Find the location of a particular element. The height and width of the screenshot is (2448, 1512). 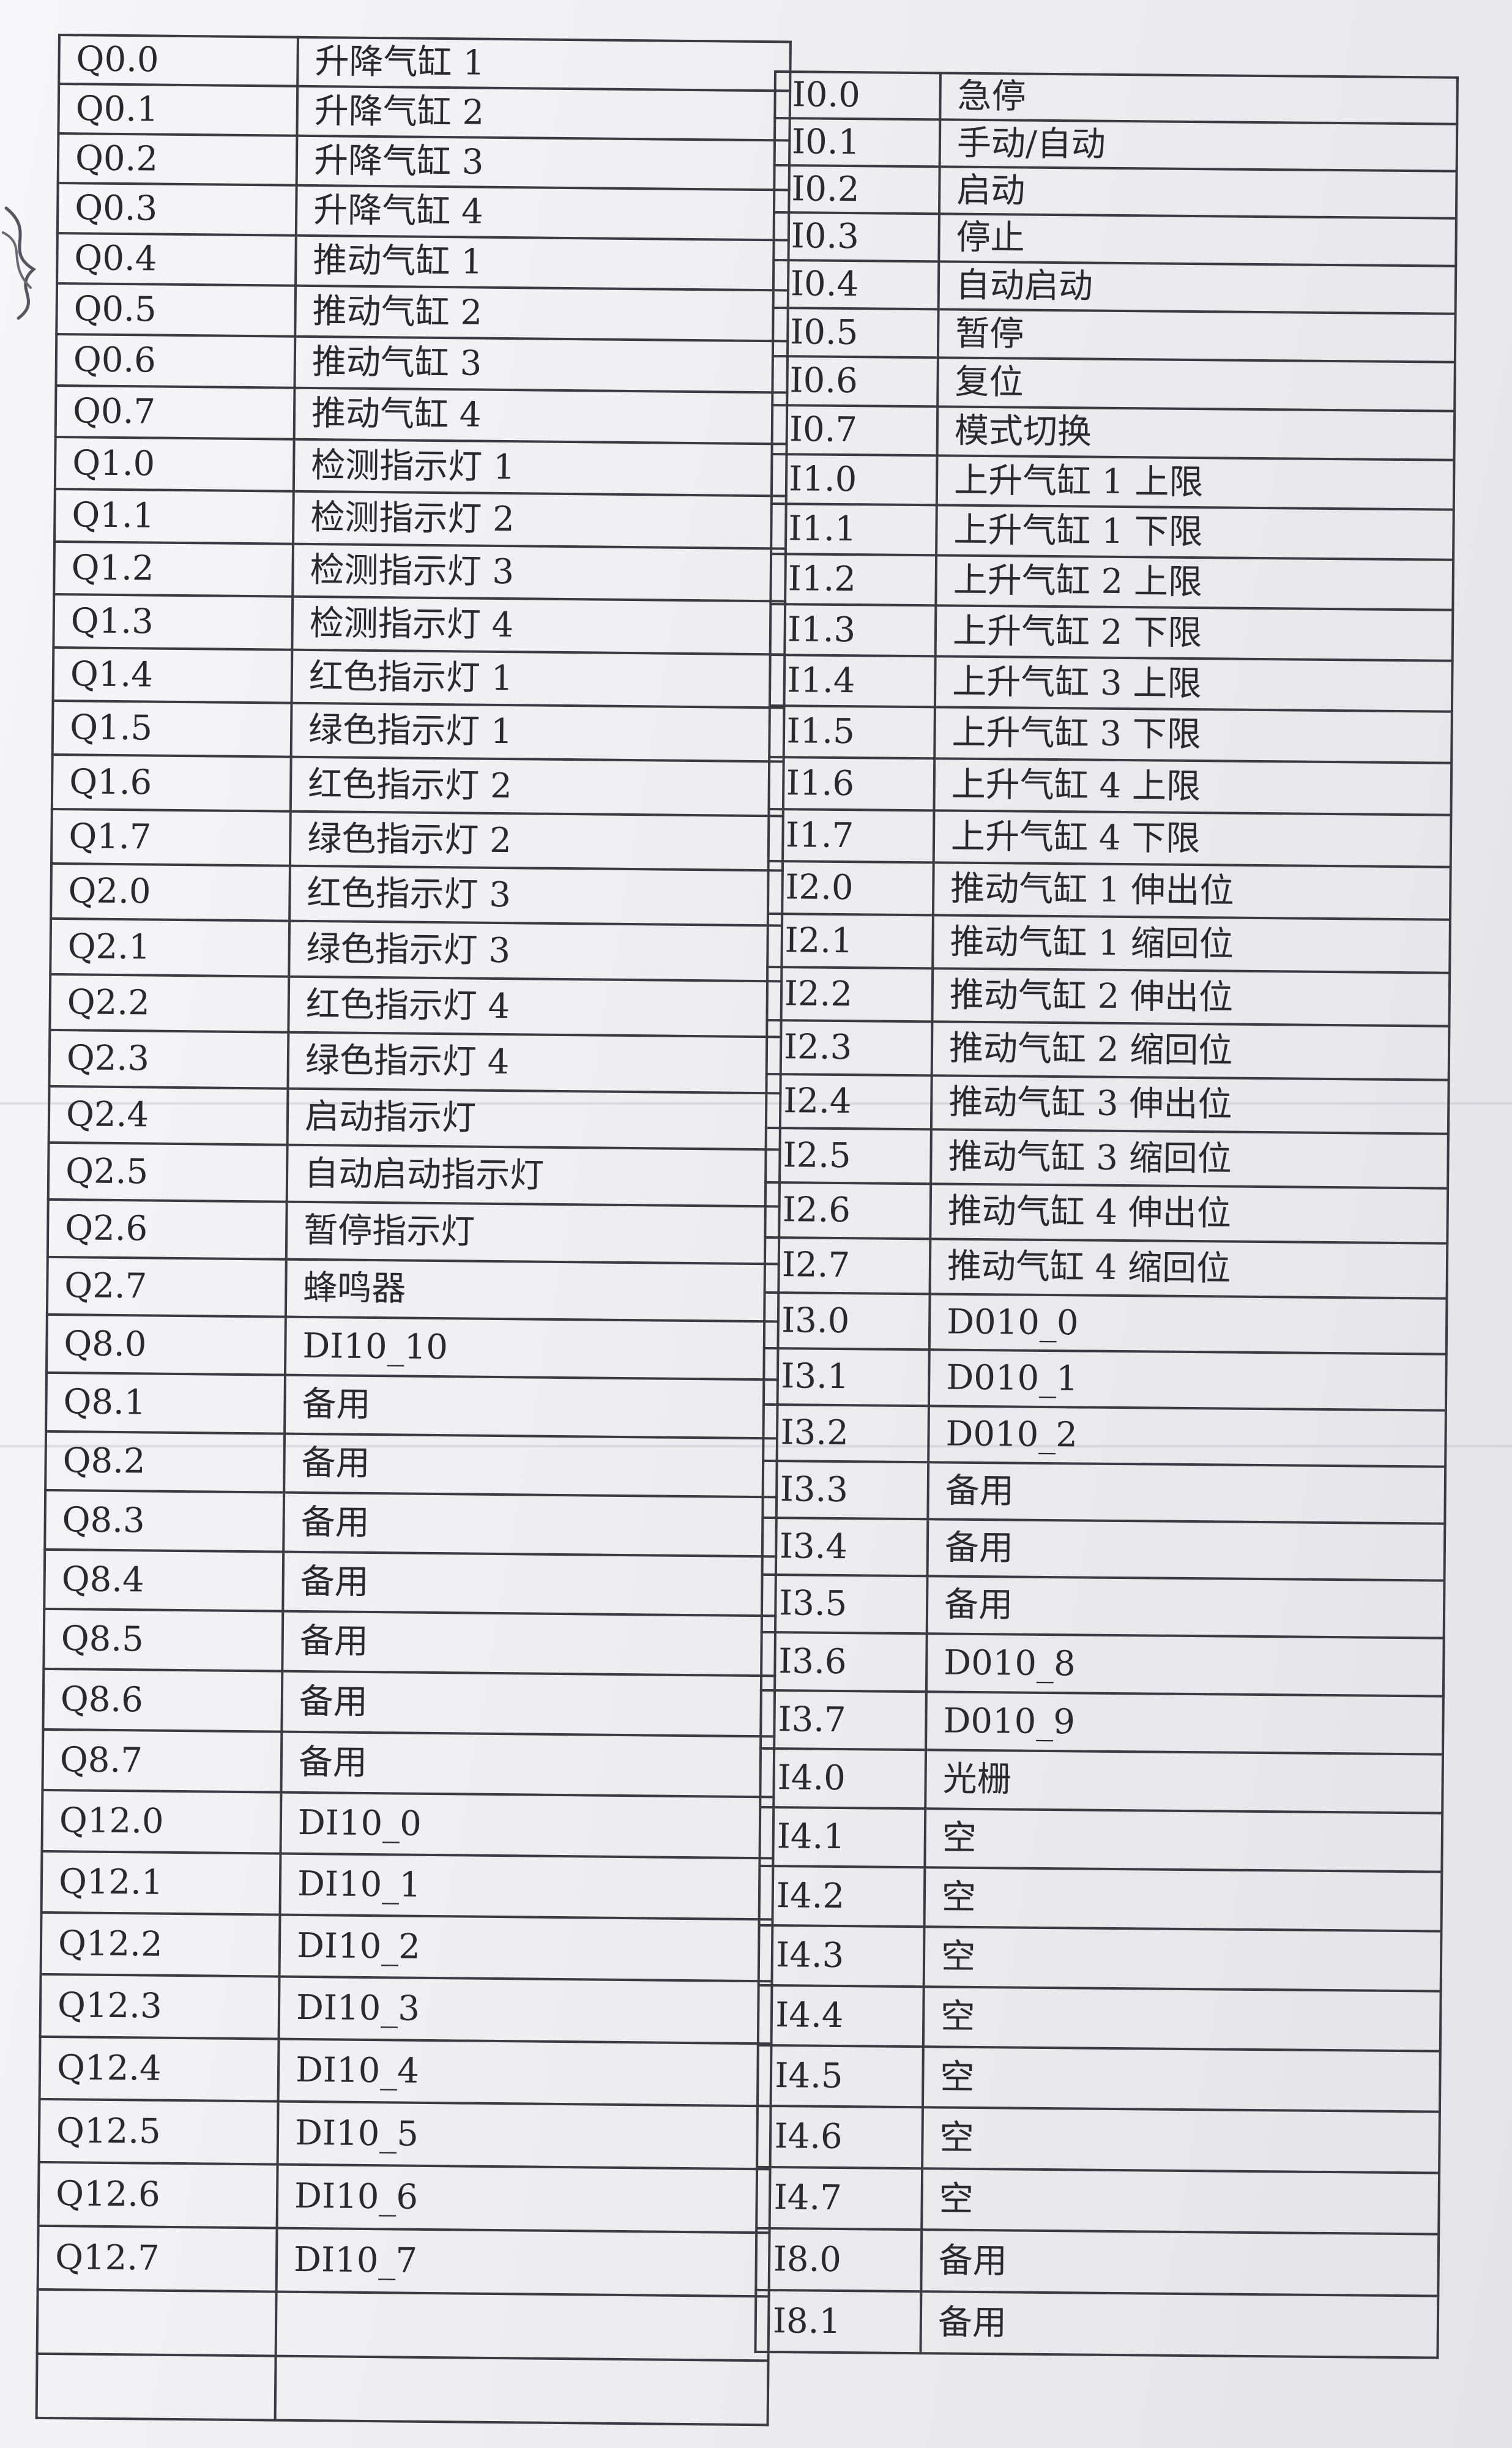

table-row: I3.6 D010_8 is located at coordinates (1103, 1664).